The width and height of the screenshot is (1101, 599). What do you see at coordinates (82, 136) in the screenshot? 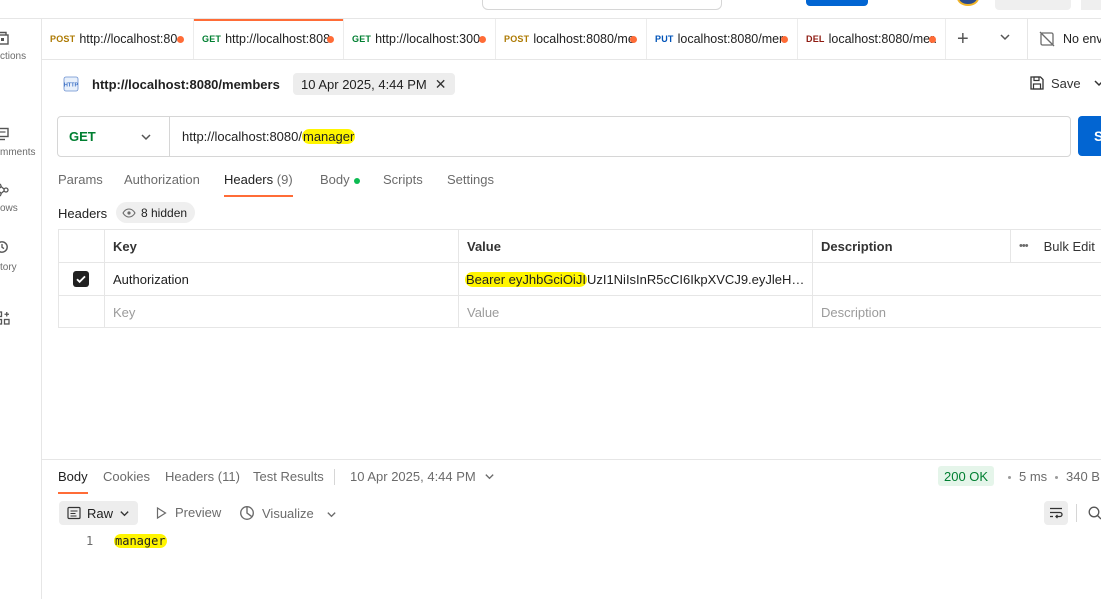
I see `method-value: GET` at bounding box center [82, 136].